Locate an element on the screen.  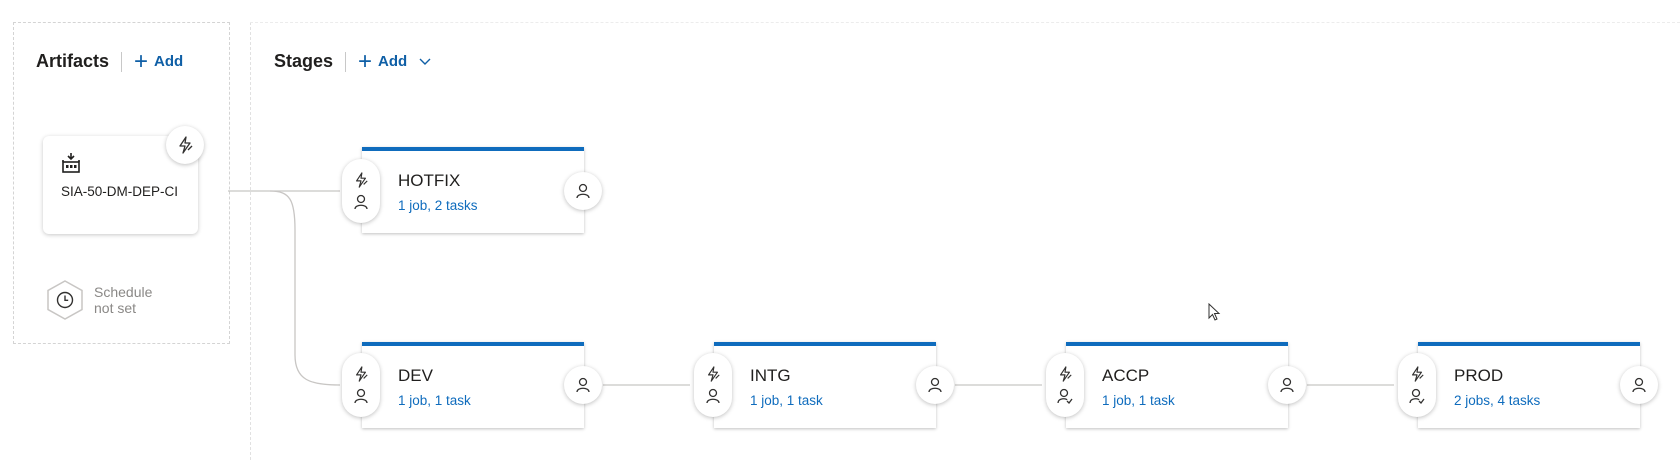
stage-name: ACCP is located at coordinates (1126, 375).